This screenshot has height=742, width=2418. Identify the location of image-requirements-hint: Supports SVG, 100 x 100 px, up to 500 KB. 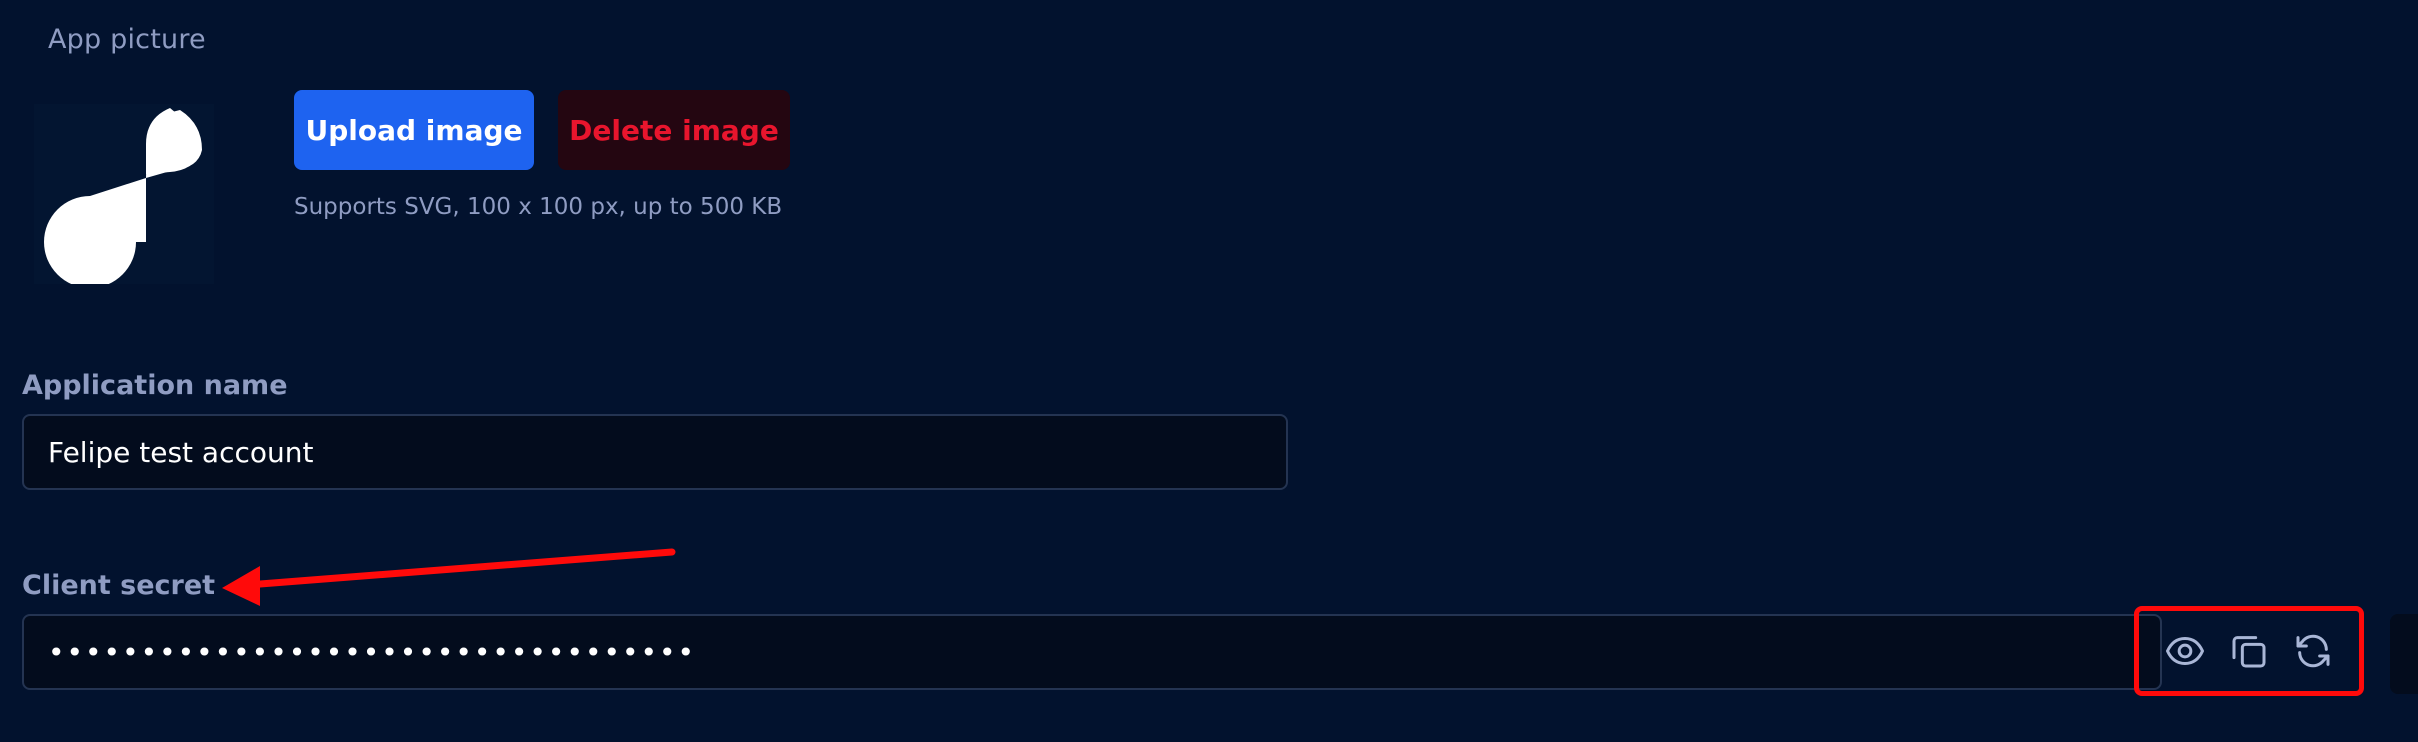
(538, 207).